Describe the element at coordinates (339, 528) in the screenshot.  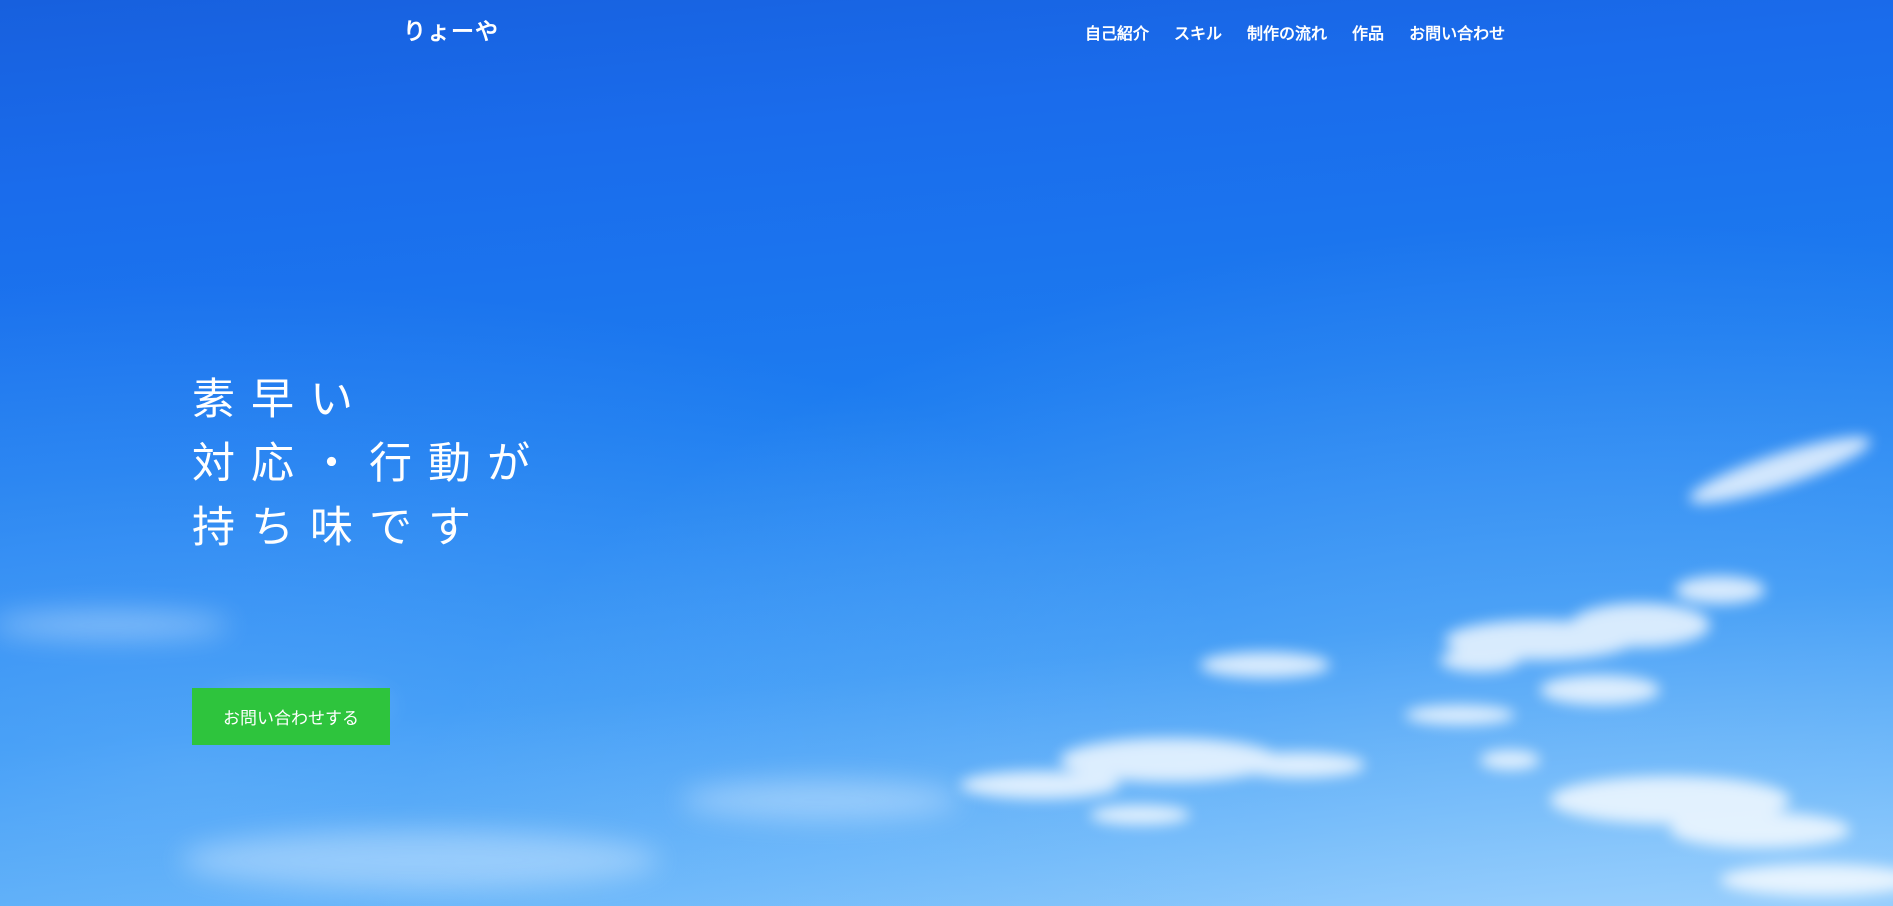
I see `catchcopy-line: 持ち味です` at that location.